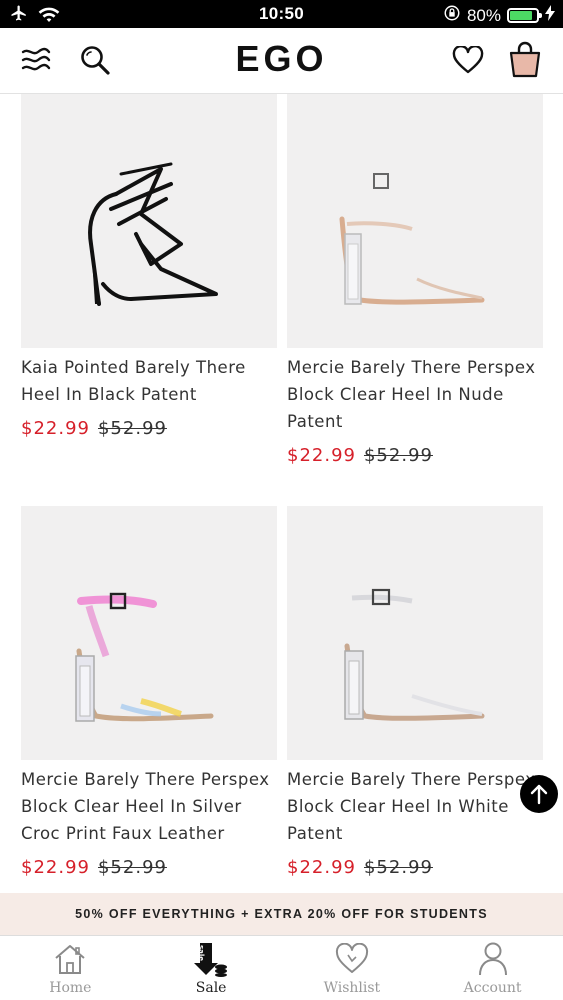  What do you see at coordinates (201, 953) in the screenshot?
I see `svg-text: sale` at bounding box center [201, 953].